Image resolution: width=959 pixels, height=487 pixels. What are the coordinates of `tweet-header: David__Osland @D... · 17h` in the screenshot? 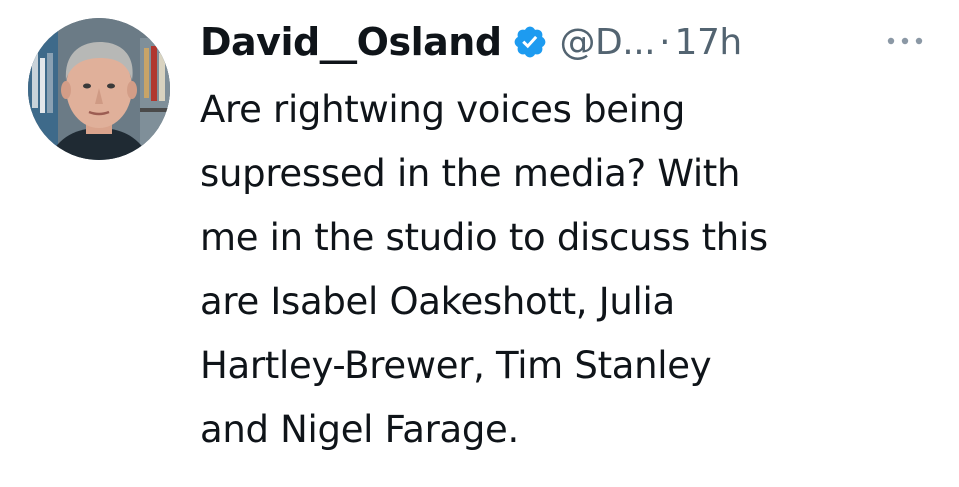 It's located at (471, 42).